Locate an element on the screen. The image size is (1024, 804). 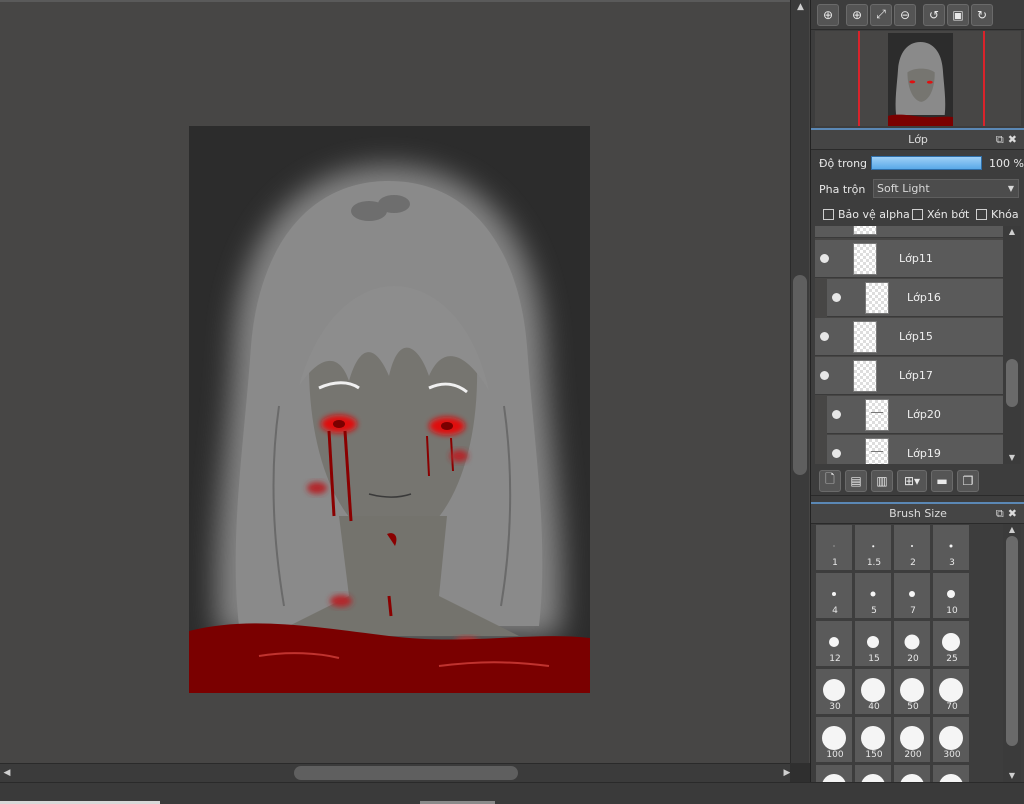
vertical-scroll-thumb is located at coordinates (800, 375).